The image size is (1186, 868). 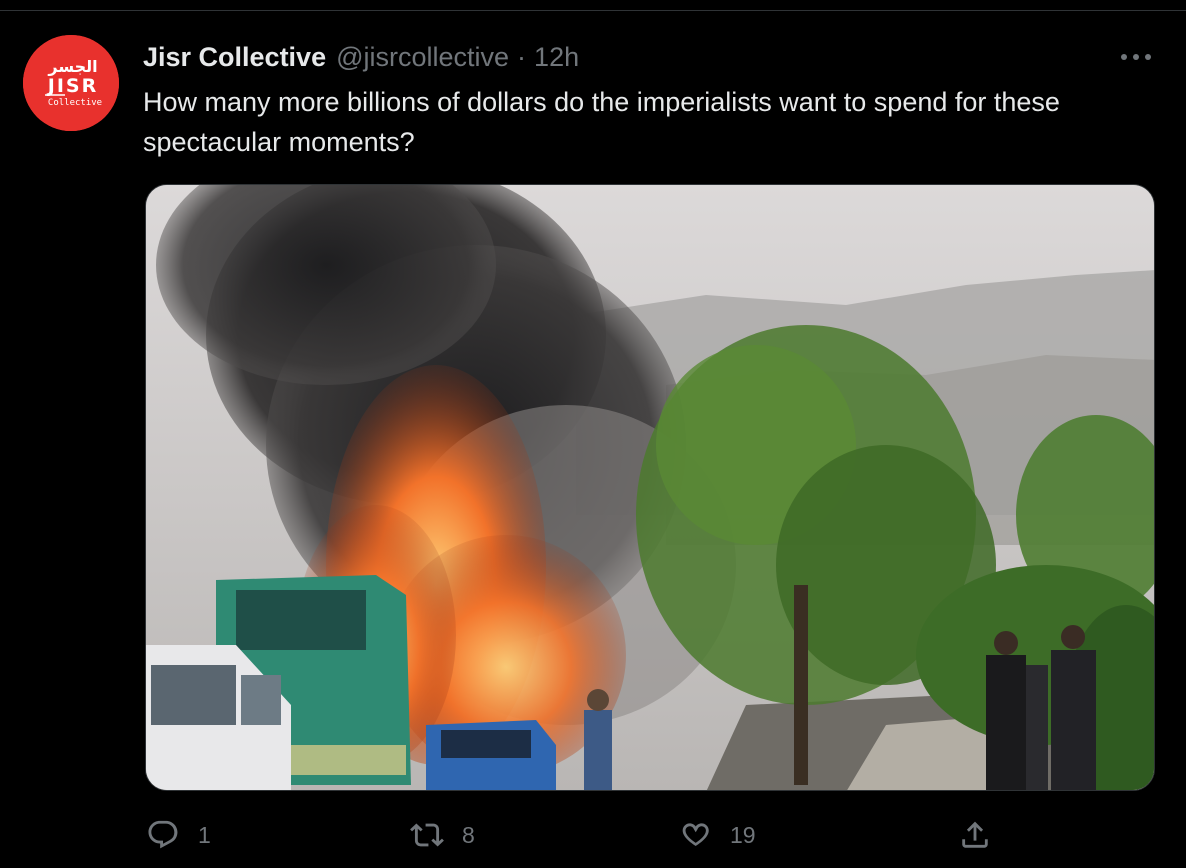 What do you see at coordinates (72, 66) in the screenshot?
I see `logo-arabic: الجسر` at bounding box center [72, 66].